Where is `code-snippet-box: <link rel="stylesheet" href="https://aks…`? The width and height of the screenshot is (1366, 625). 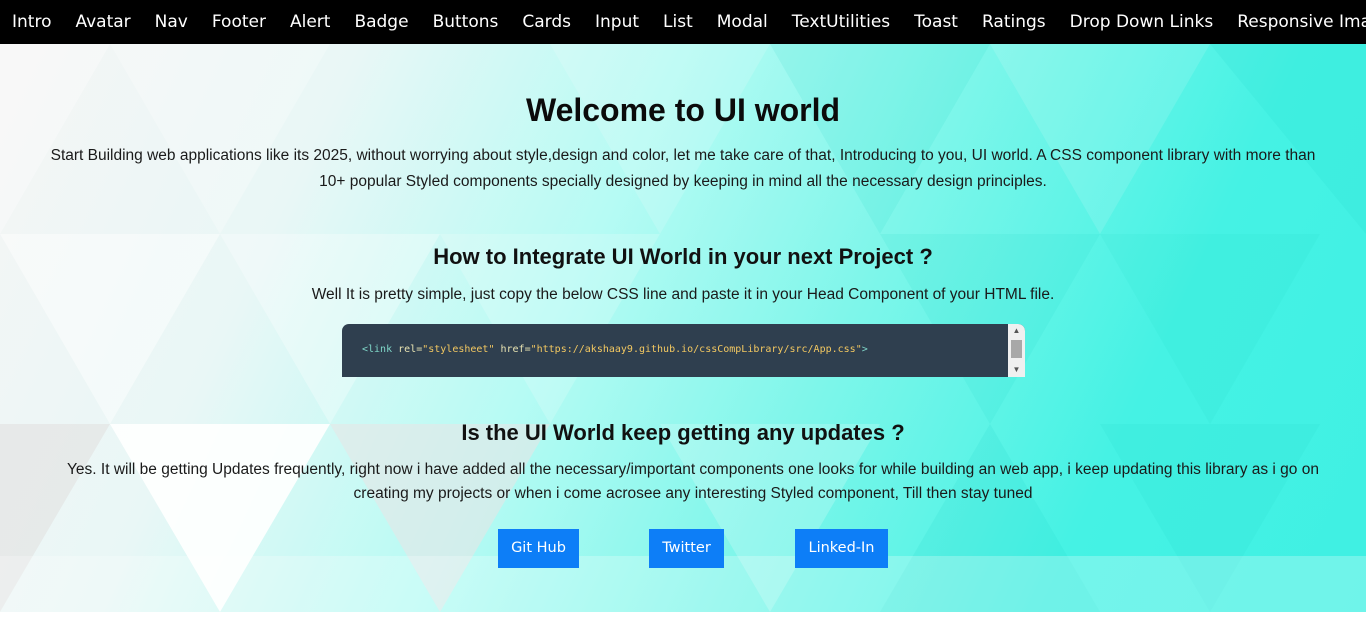
code-snippet-box: <link rel="stylesheet" href="https://aks… is located at coordinates (683, 350).